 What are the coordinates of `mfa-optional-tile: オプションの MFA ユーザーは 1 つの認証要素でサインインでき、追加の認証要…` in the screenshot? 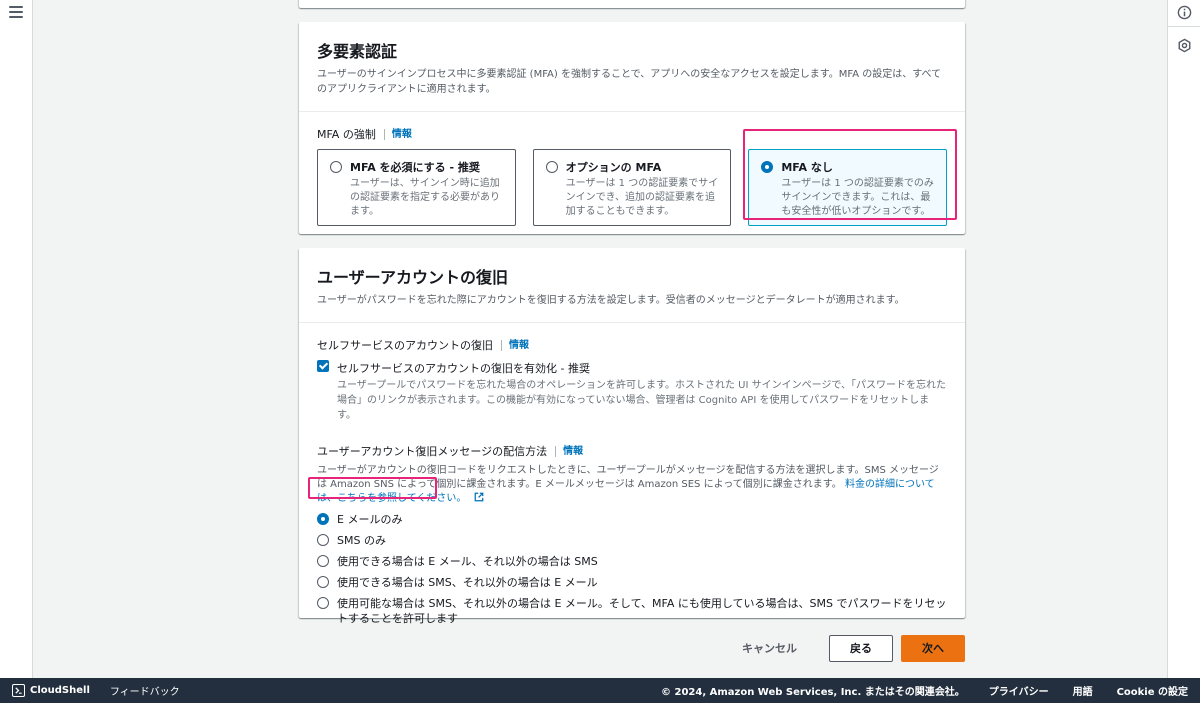 It's located at (632, 187).